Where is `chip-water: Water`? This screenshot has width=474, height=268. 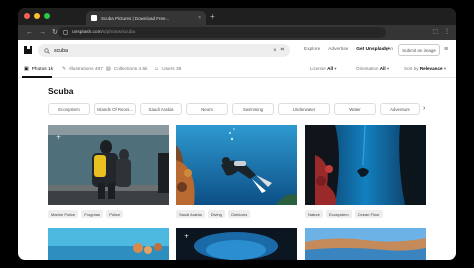 chip-water: Water is located at coordinates (355, 109).